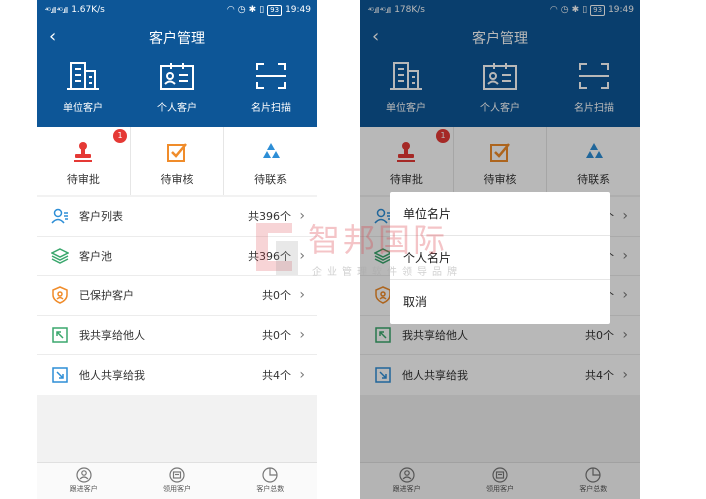 The height and width of the screenshot is (499, 706). I want to click on bottom-tab-bar: 跟进客户 领用客户 客户总数, so click(177, 480).